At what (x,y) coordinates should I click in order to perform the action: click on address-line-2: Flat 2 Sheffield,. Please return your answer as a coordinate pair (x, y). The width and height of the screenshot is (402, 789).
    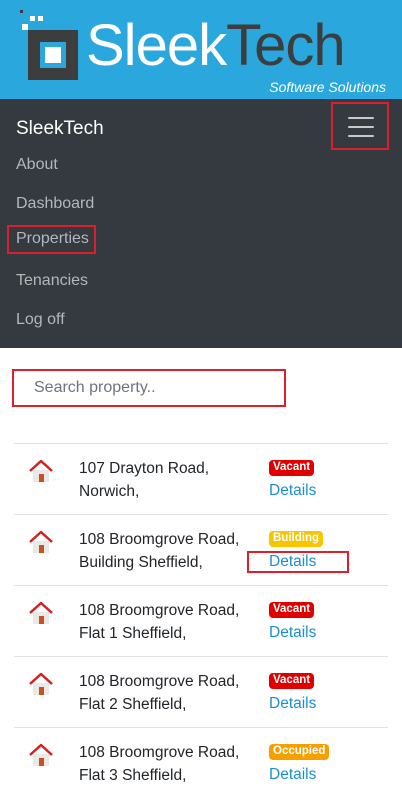
    Looking at the image, I should click on (133, 704).